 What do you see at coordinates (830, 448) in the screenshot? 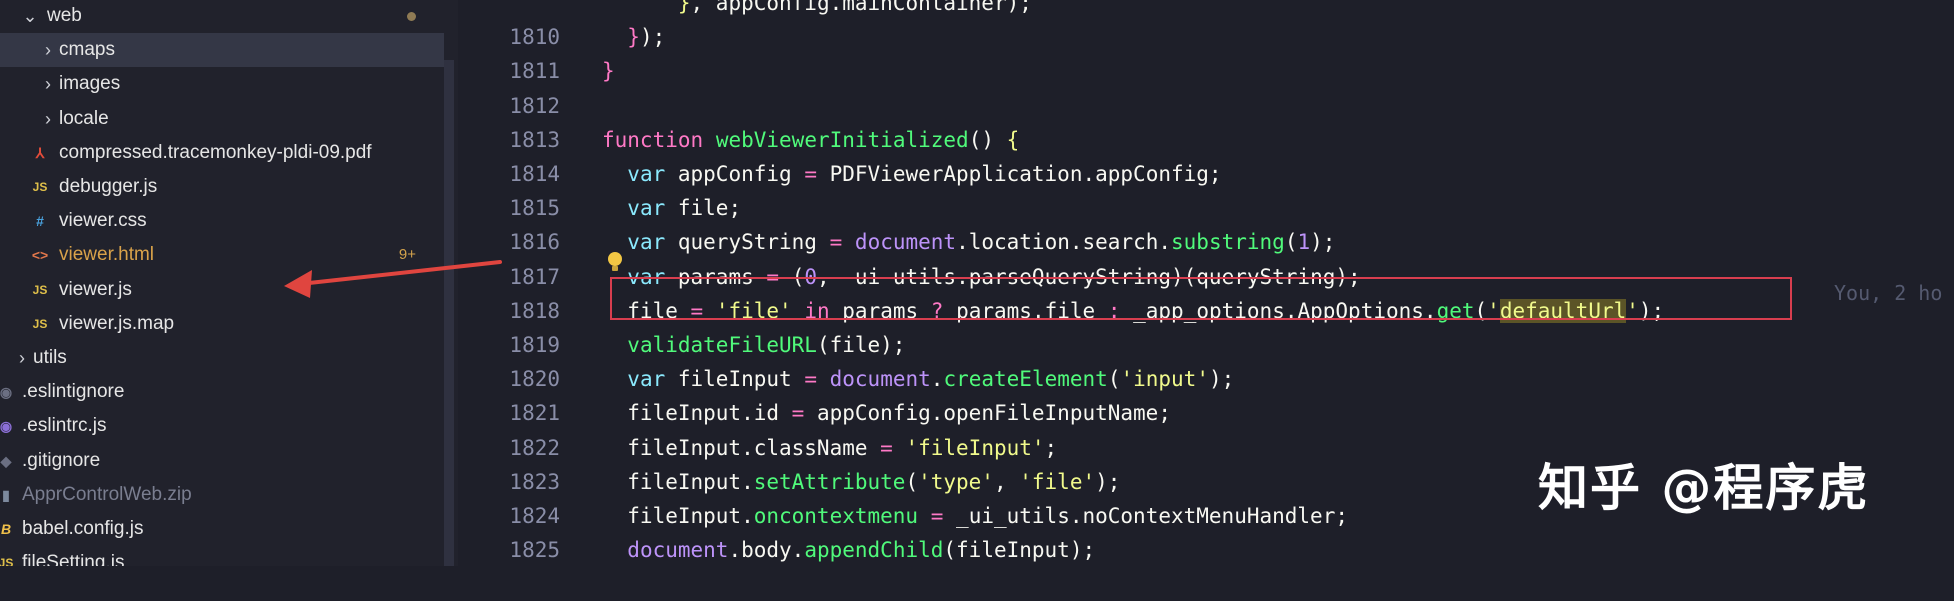
I see `code-text: fileInput.className = 'fileInput';` at bounding box center [830, 448].